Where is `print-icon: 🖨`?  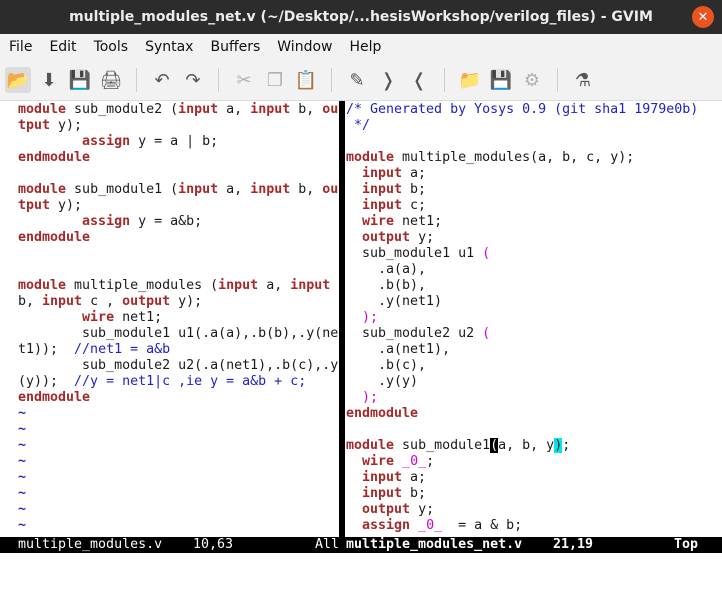
print-icon: 🖨 is located at coordinates (111, 80).